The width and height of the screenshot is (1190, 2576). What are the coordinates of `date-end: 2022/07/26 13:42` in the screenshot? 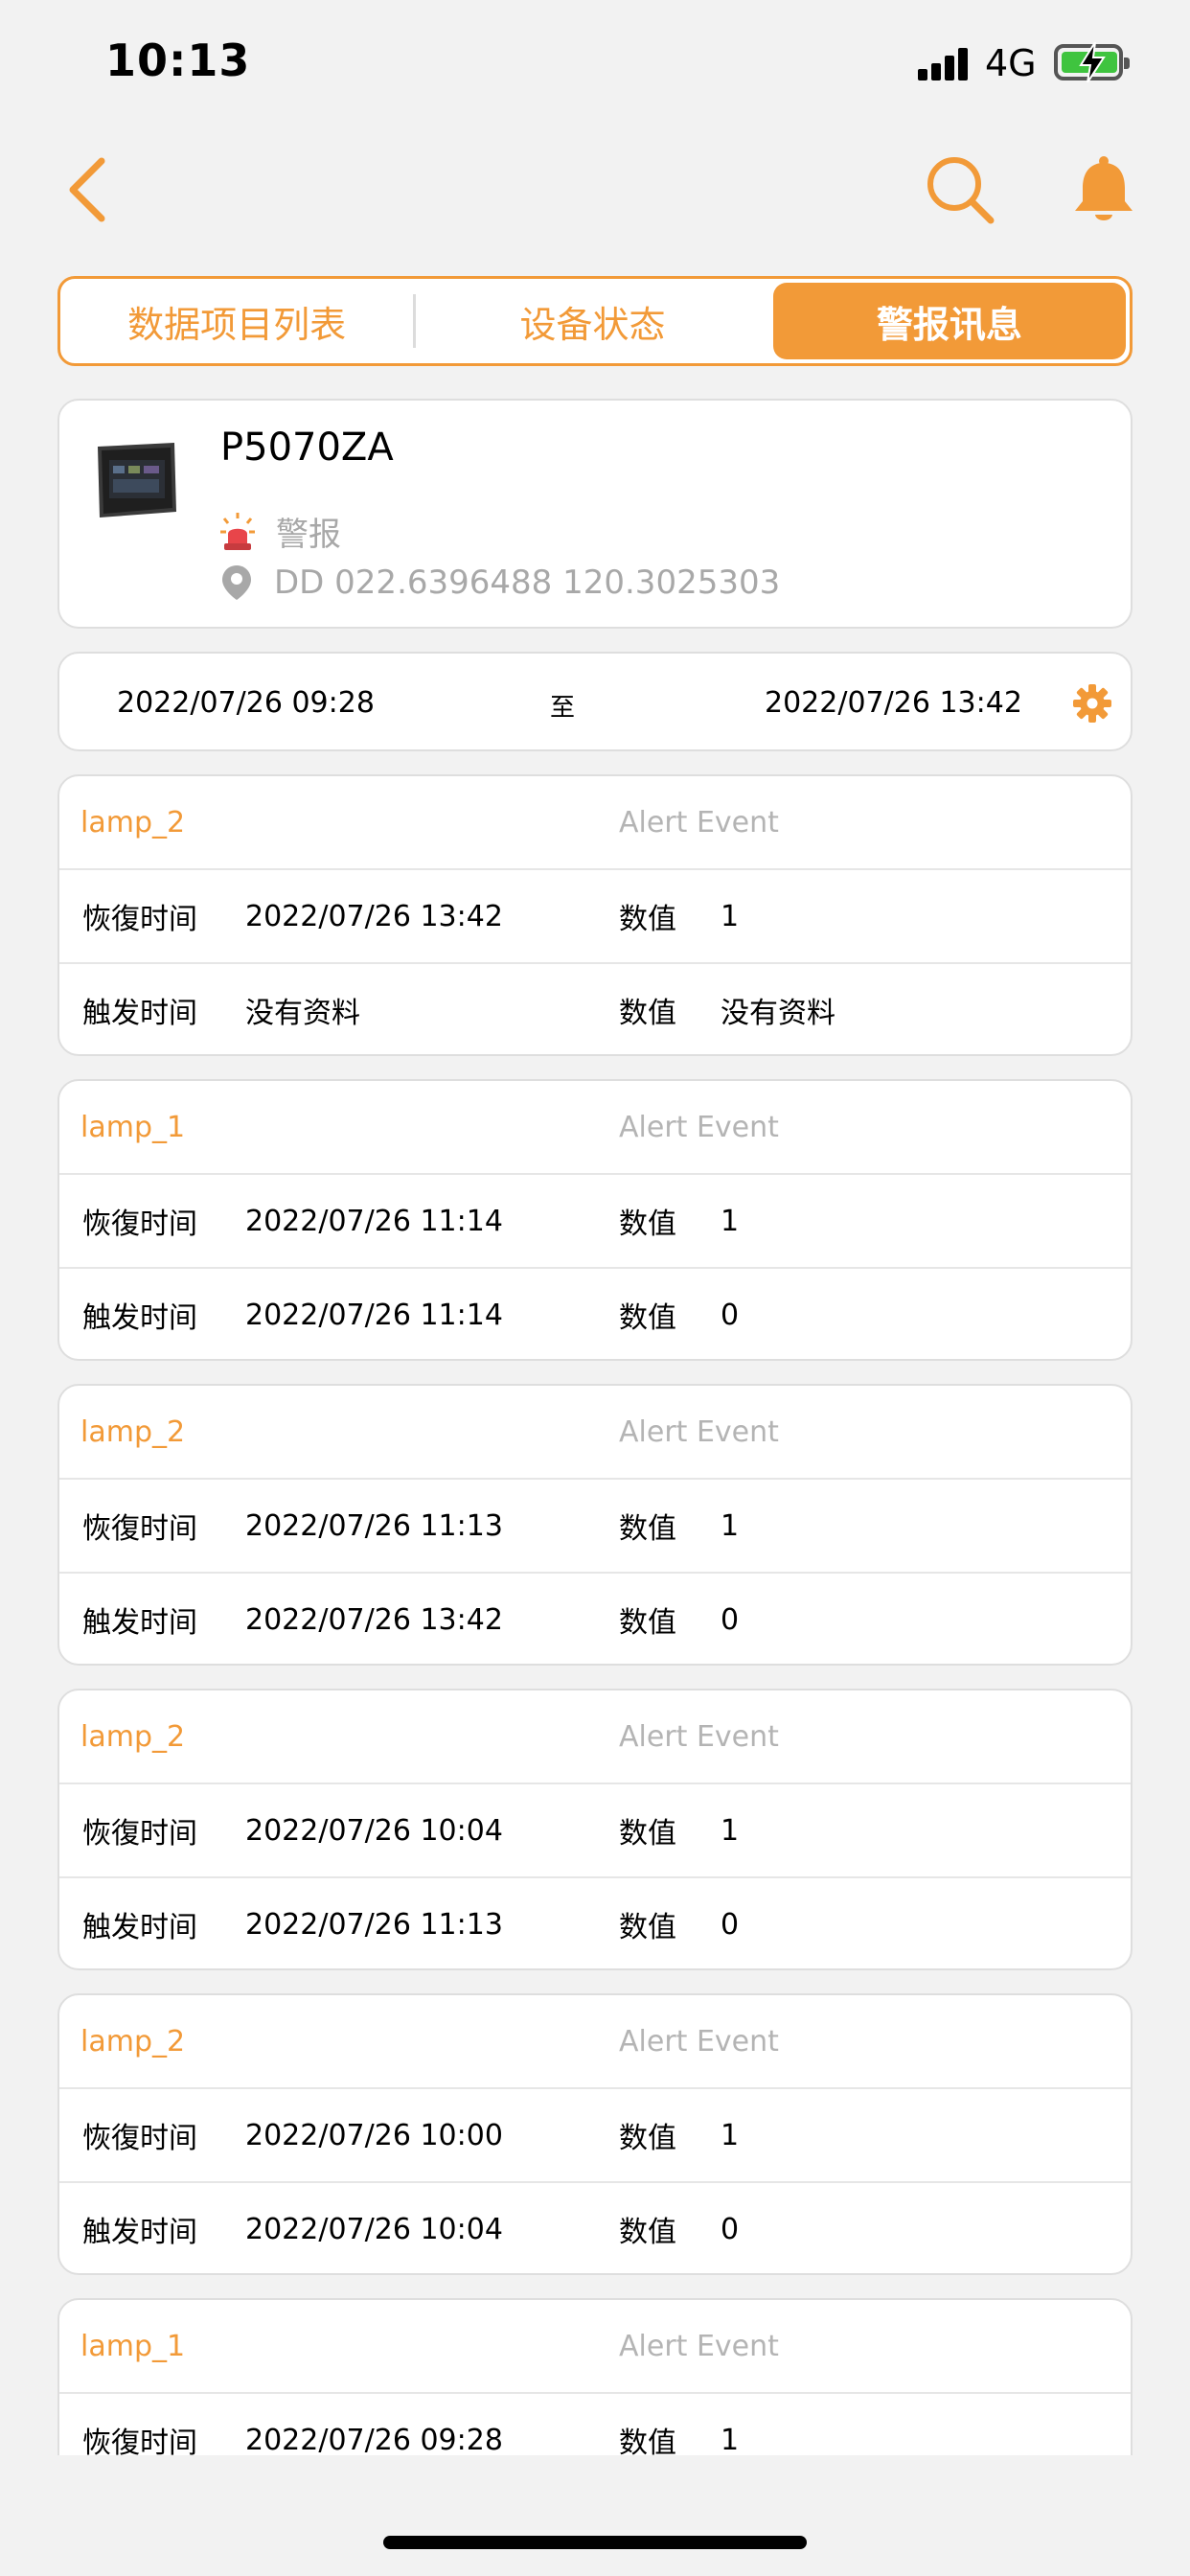 It's located at (894, 703).